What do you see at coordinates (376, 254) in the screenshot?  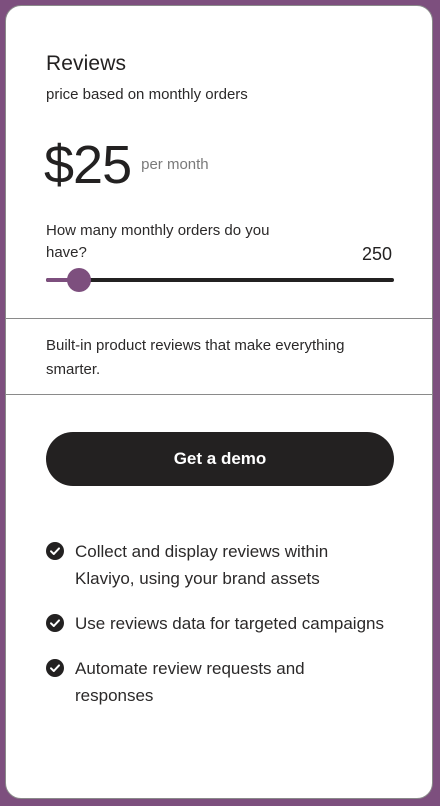 I see `orders-value: 250` at bounding box center [376, 254].